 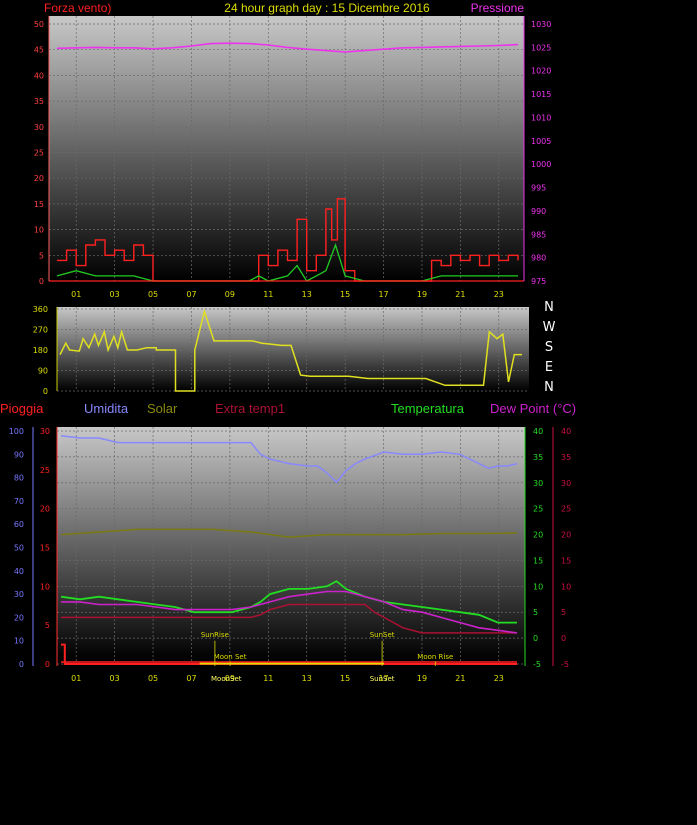 I want to click on temperature-y-tick: 25, so click(x=538, y=509).